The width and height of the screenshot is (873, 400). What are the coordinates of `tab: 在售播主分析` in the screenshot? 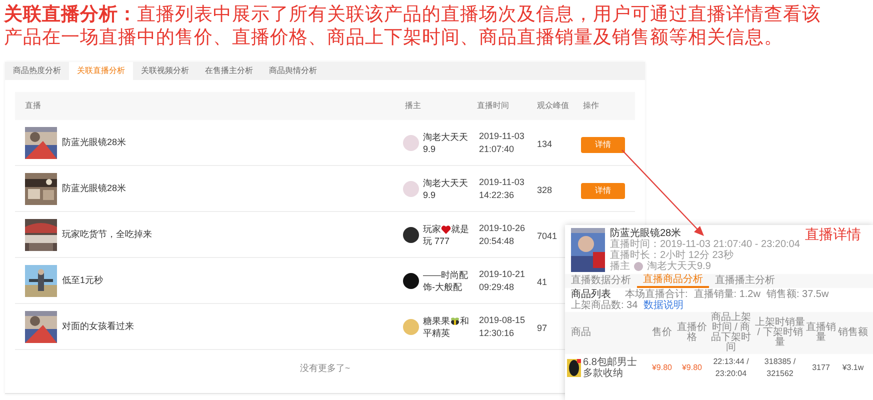 It's located at (229, 71).